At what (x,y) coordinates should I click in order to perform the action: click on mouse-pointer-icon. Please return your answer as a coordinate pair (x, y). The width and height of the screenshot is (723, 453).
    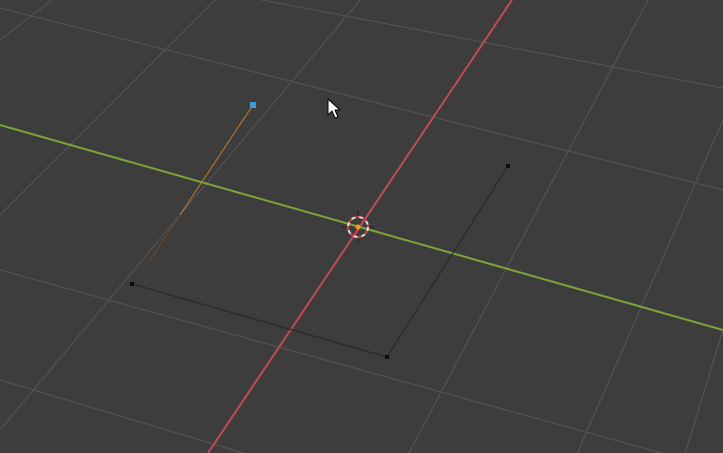
    Looking at the image, I should click on (334, 108).